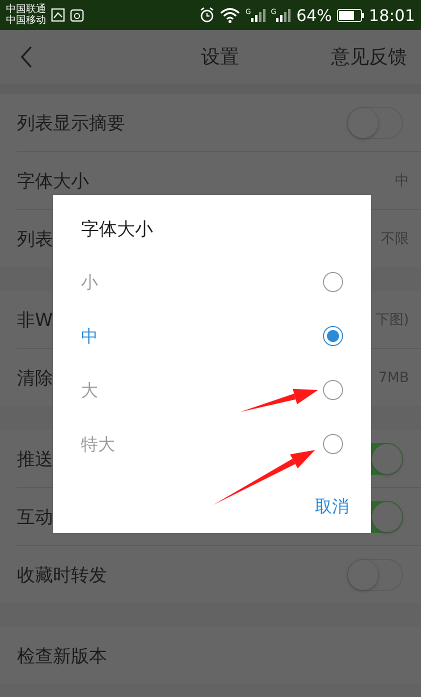 Image resolution: width=421 pixels, height=697 pixels. I want to click on row-label: 互动, so click(35, 517).